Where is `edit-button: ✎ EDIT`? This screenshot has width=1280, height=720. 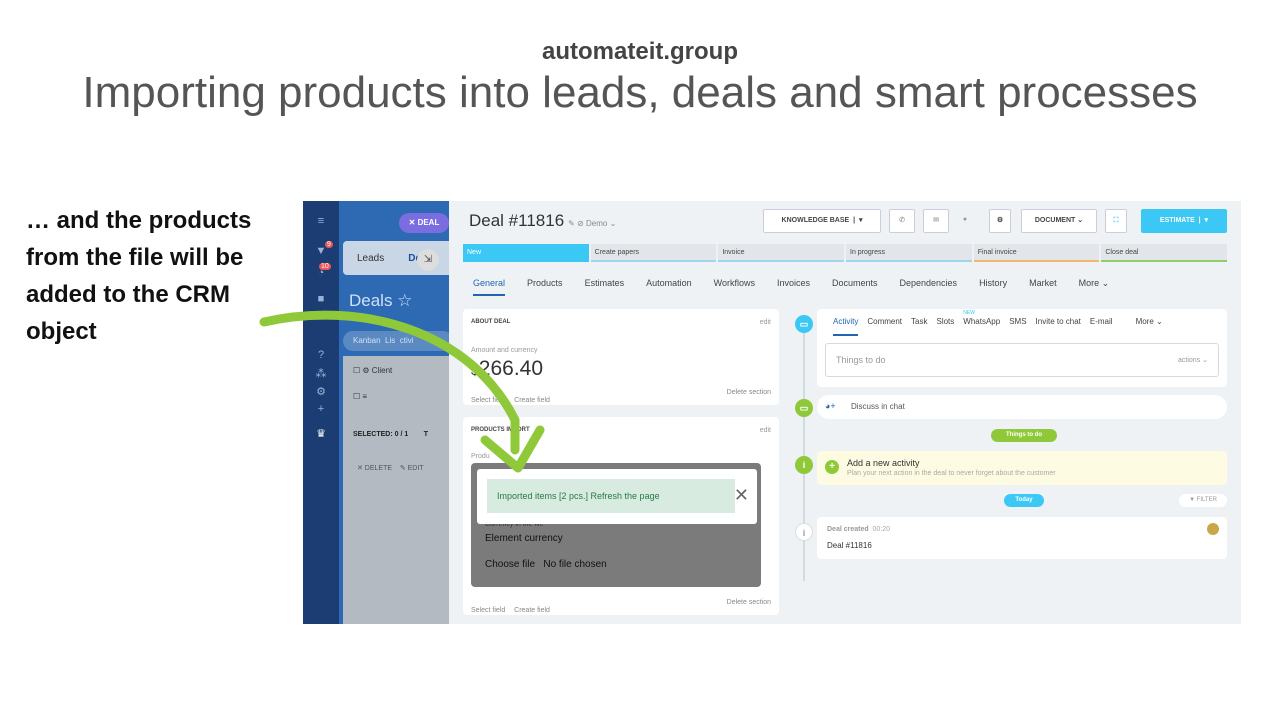 edit-button: ✎ EDIT is located at coordinates (412, 468).